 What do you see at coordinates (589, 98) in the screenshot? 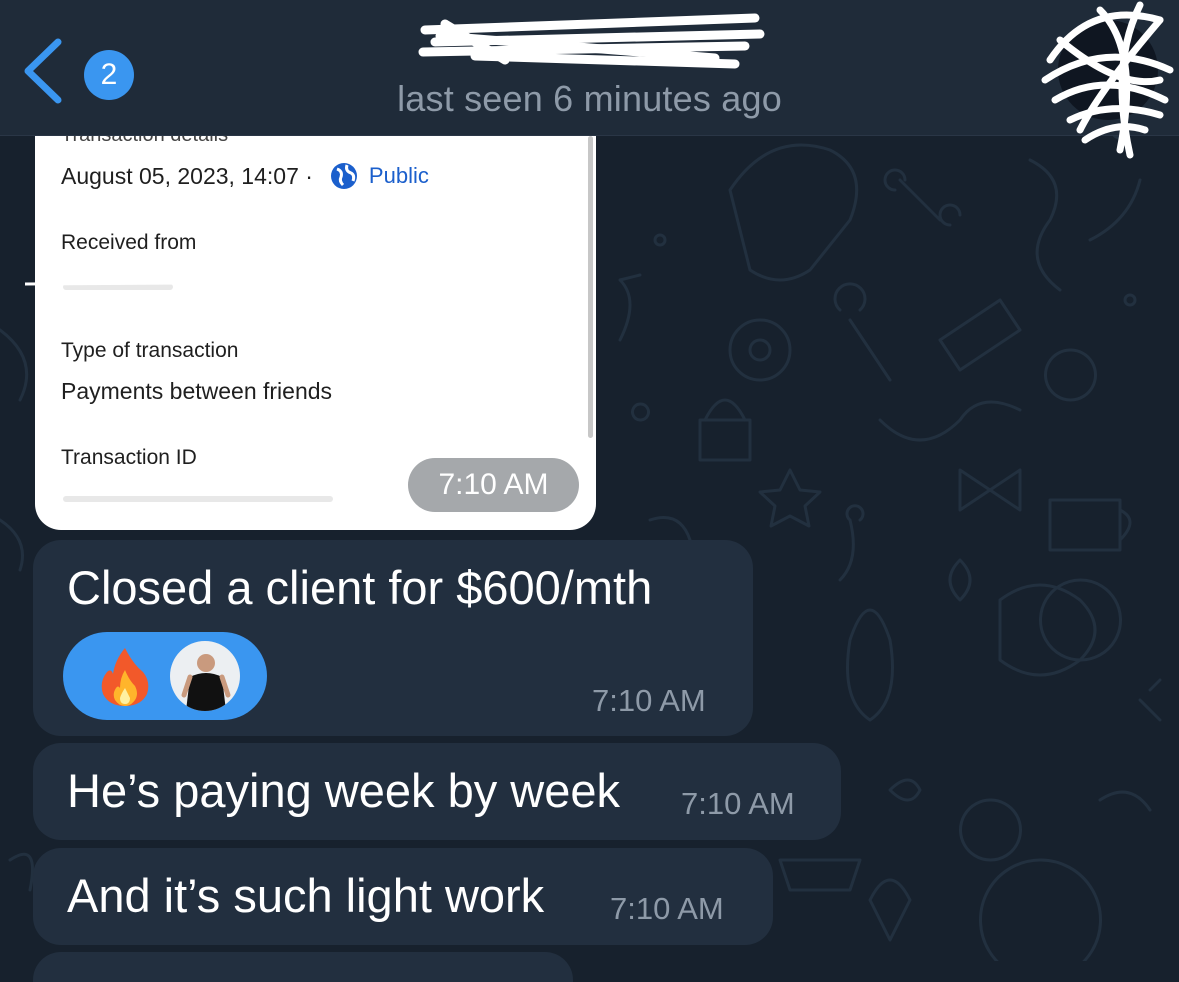
I see `last-seen-status: last seen 6 minutes ago` at bounding box center [589, 98].